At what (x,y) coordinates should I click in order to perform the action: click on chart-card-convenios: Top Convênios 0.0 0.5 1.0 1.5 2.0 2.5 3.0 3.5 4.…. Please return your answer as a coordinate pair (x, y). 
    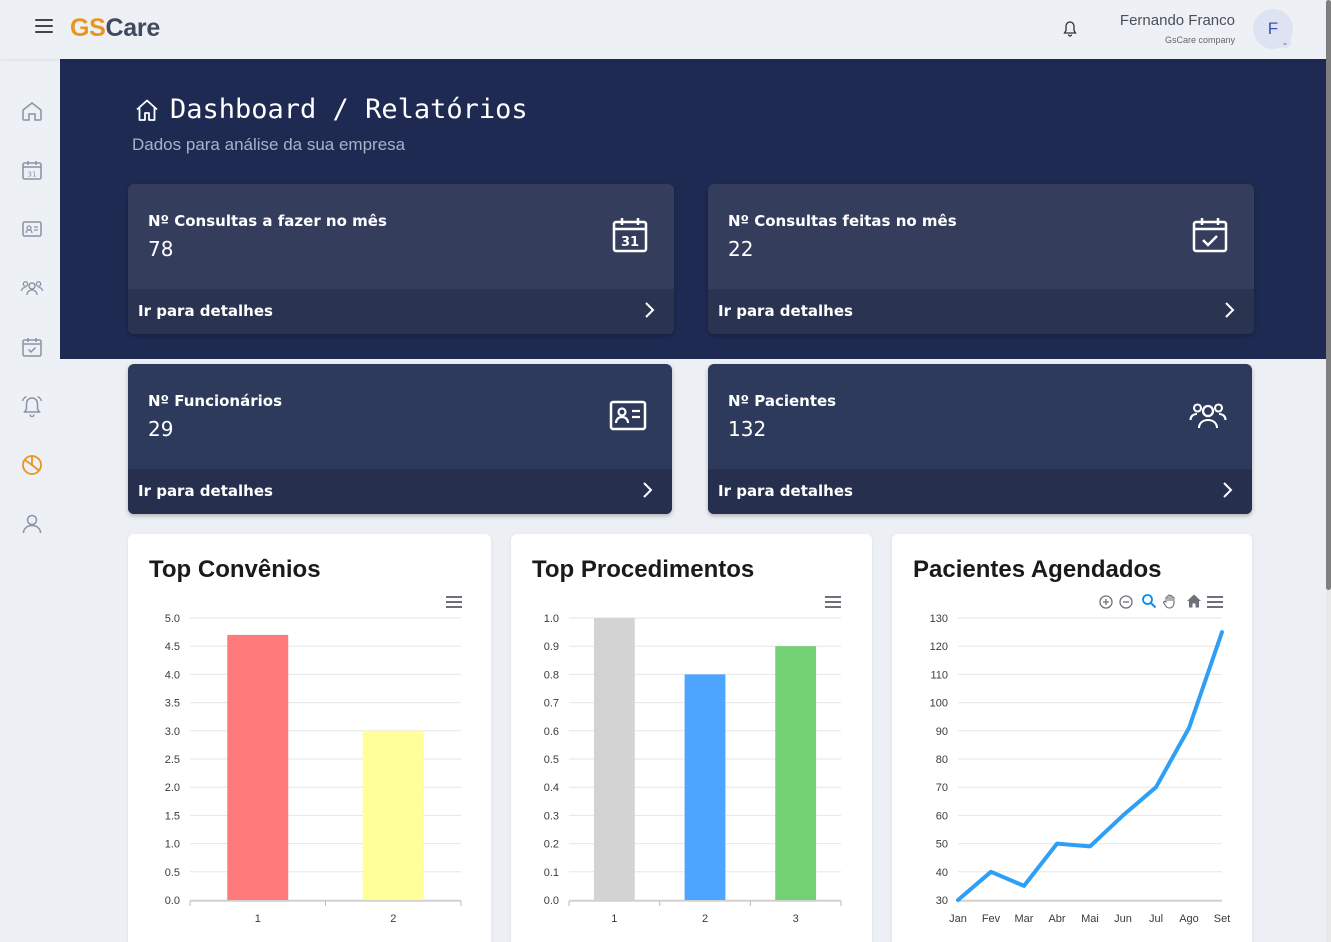
    Looking at the image, I should click on (309, 738).